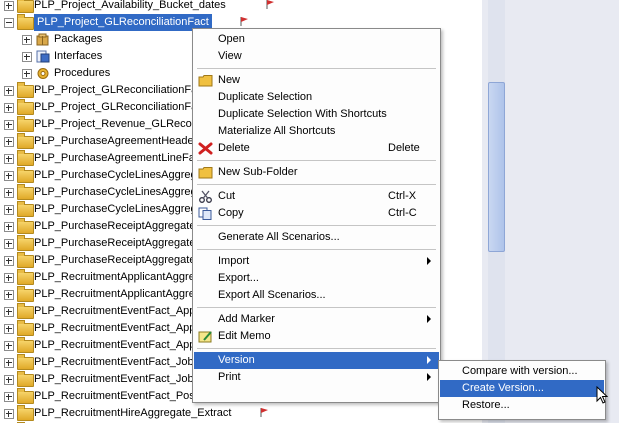 The height and width of the screenshot is (423, 619). What do you see at coordinates (205, 196) in the screenshot?
I see `scissors-icon` at bounding box center [205, 196].